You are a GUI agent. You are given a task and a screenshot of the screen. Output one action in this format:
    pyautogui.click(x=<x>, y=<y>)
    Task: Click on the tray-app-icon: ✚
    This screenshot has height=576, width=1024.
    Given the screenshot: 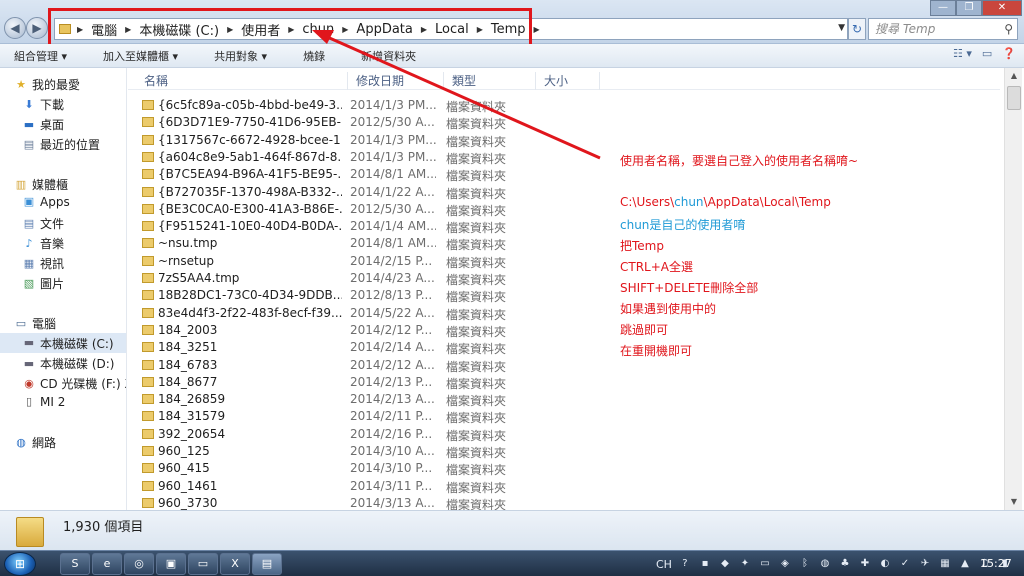 What is the action you would take?
    pyautogui.click(x=865, y=564)
    